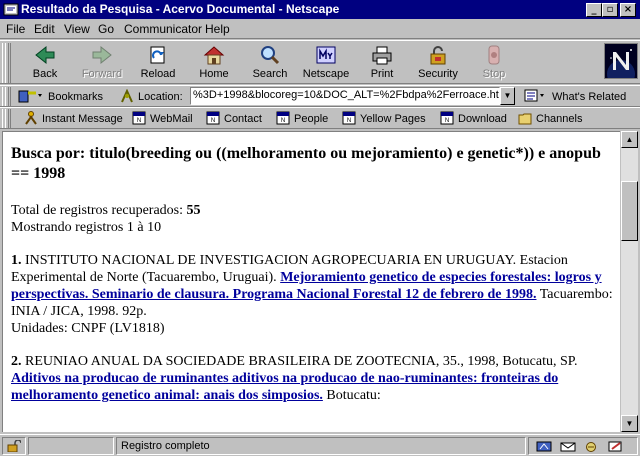  Describe the element at coordinates (507, 96) in the screenshot. I see `url-dropdown-button: ▼` at that location.